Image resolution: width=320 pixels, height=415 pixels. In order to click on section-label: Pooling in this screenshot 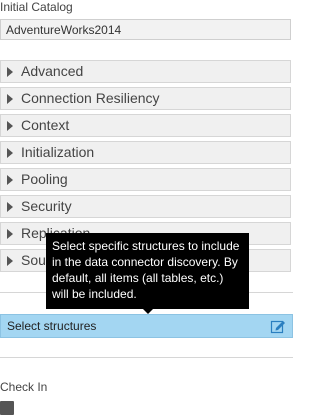, I will do `click(44, 179)`.